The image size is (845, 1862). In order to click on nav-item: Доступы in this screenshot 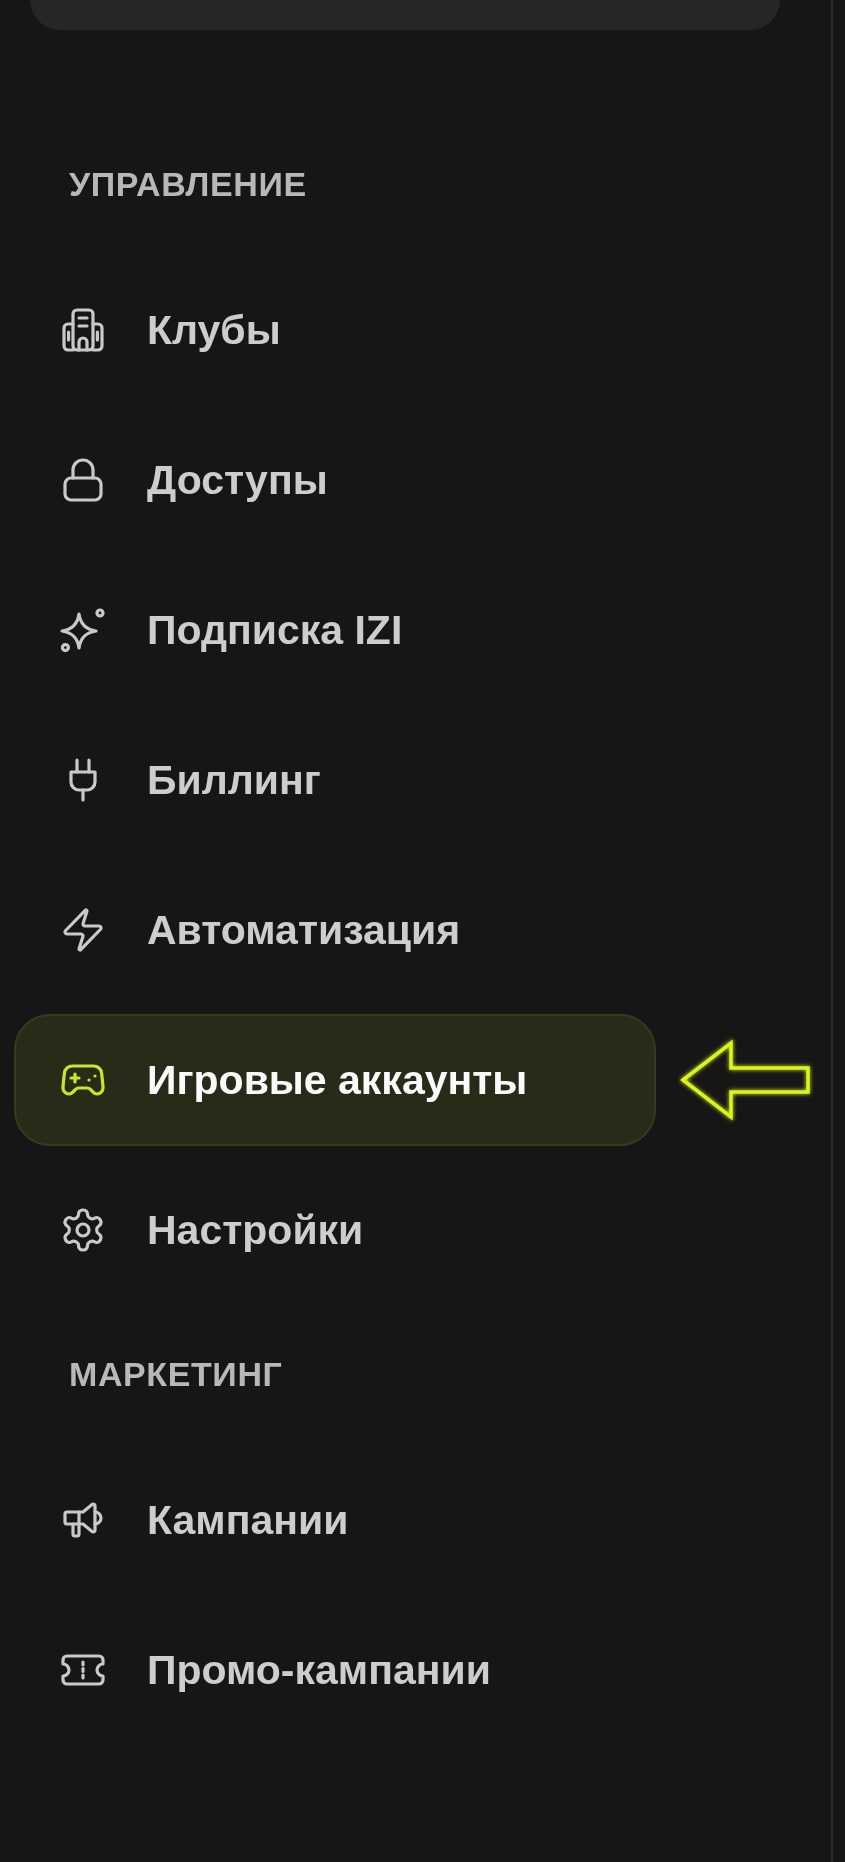, I will do `click(335, 480)`.